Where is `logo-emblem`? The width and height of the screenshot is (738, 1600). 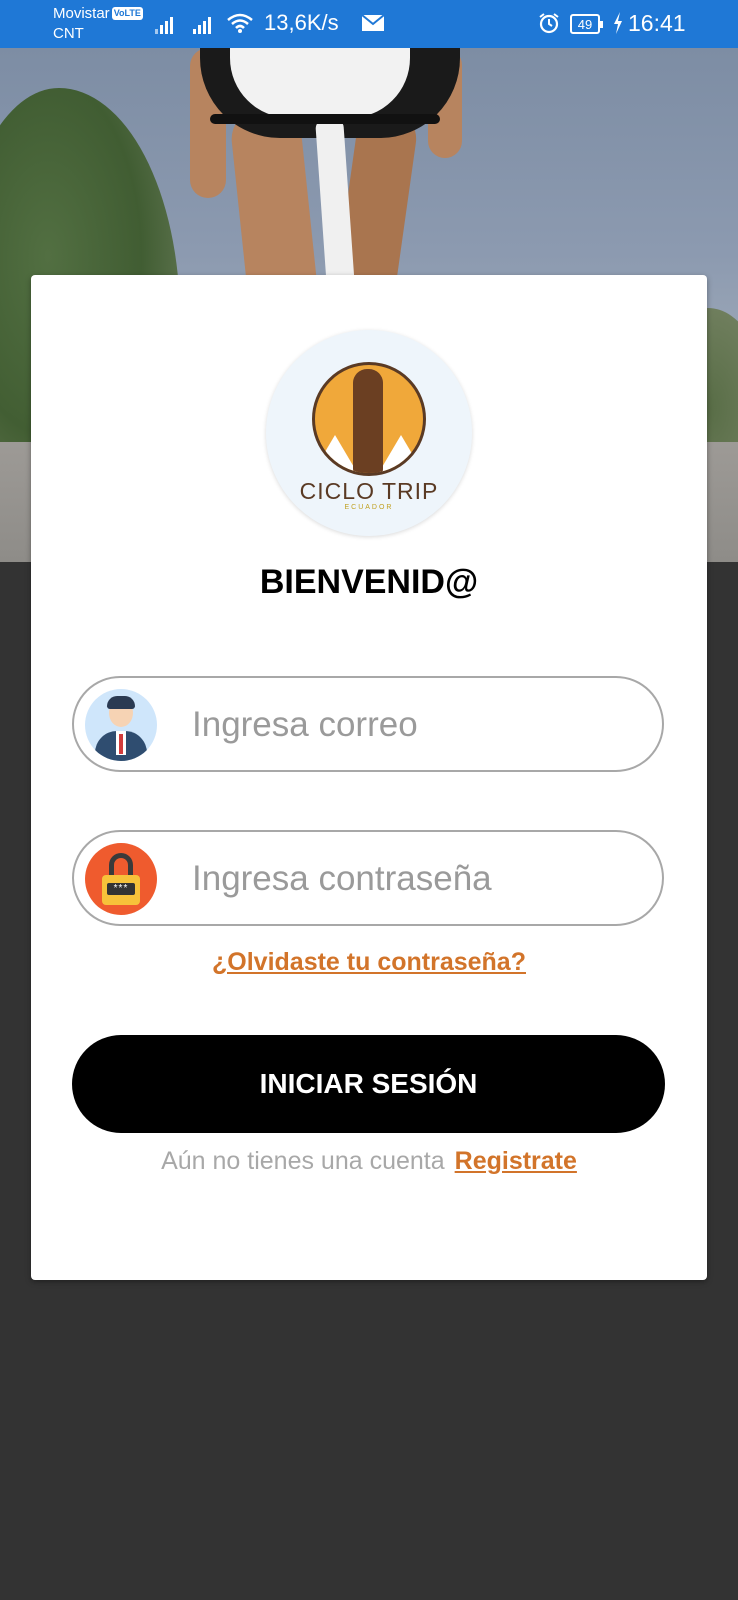
logo-emblem is located at coordinates (369, 419).